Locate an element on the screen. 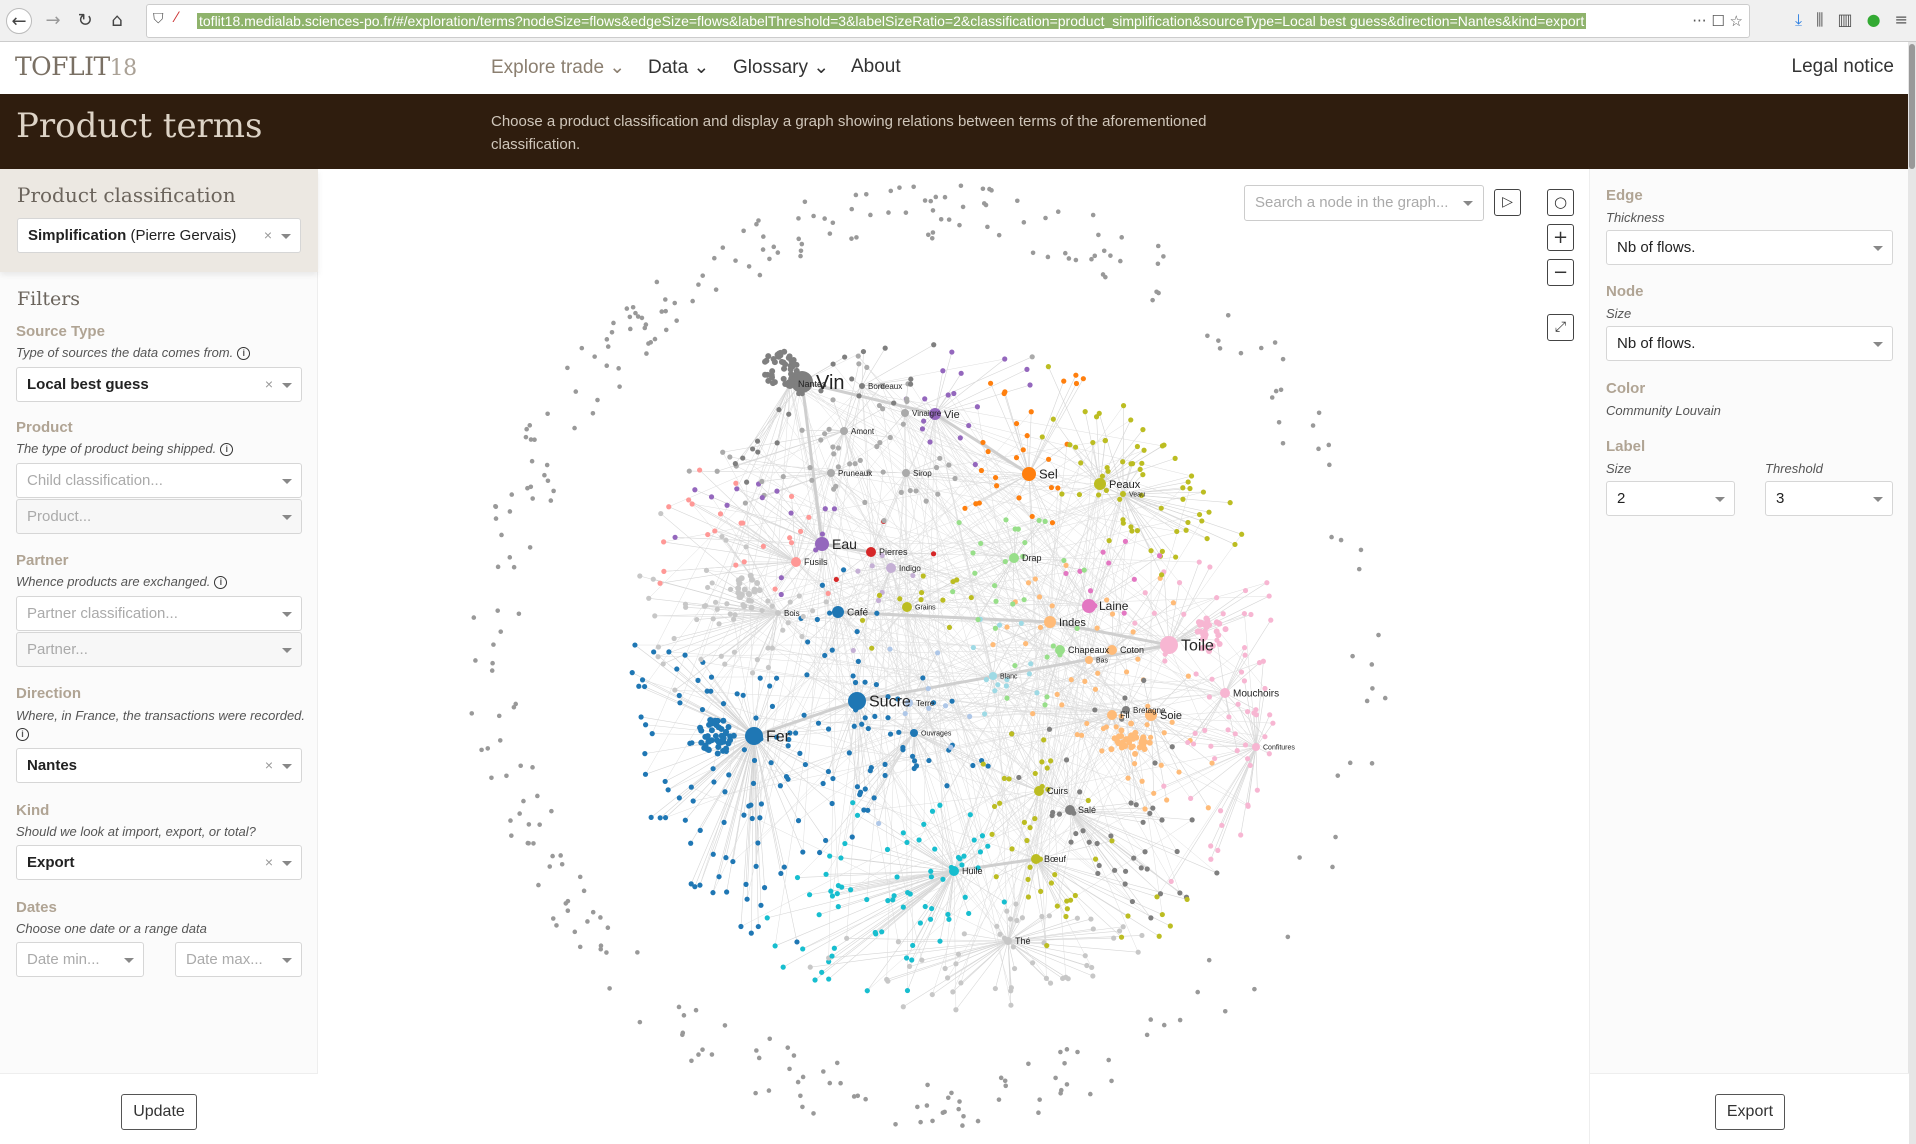 This screenshot has height=1144, width=1916. page-actions-icon: ··· ☐ ☆ is located at coordinates (1717, 21).